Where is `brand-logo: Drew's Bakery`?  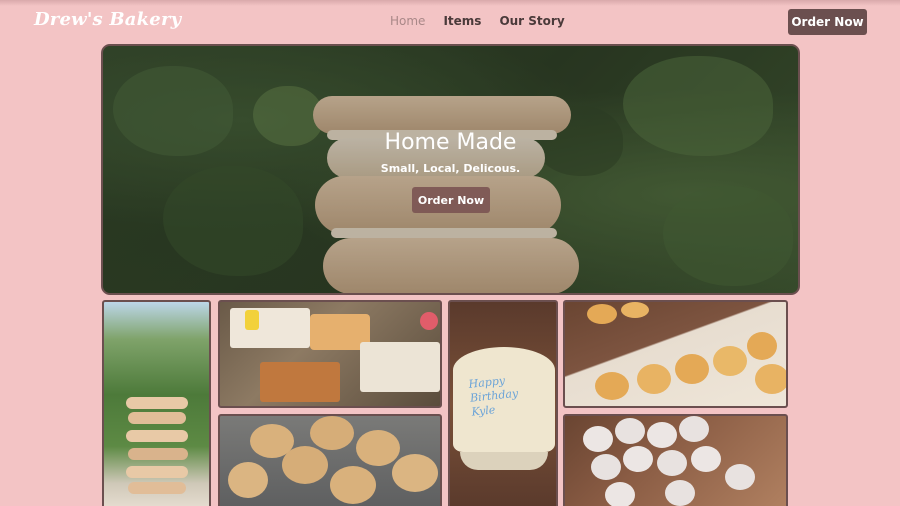 brand-logo: Drew's Bakery is located at coordinates (107, 19).